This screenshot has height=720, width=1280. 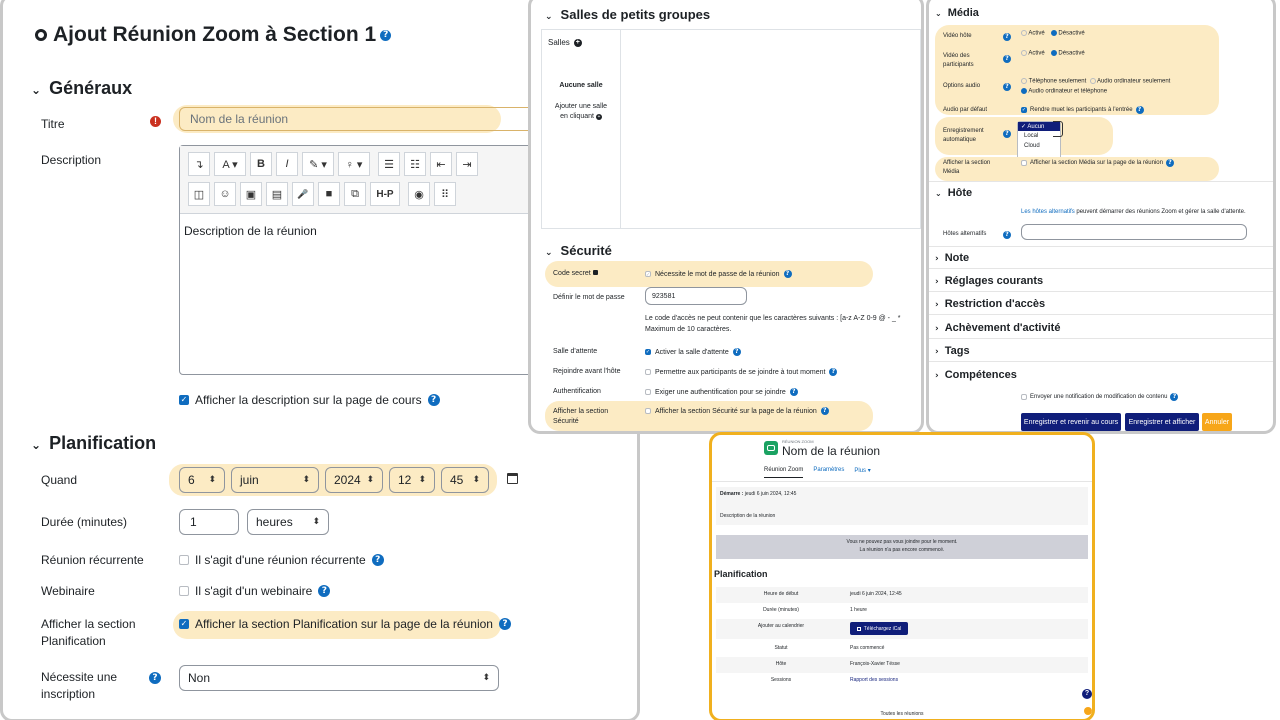 What do you see at coordinates (184, 560) in the screenshot?
I see `recurrente-checkbox` at bounding box center [184, 560].